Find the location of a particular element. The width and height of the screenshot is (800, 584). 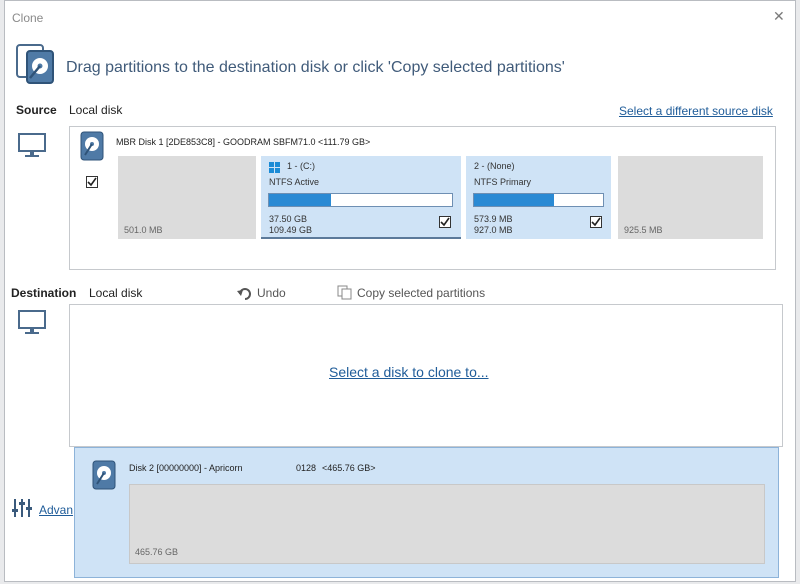

partition-2-checkbox is located at coordinates (596, 222).